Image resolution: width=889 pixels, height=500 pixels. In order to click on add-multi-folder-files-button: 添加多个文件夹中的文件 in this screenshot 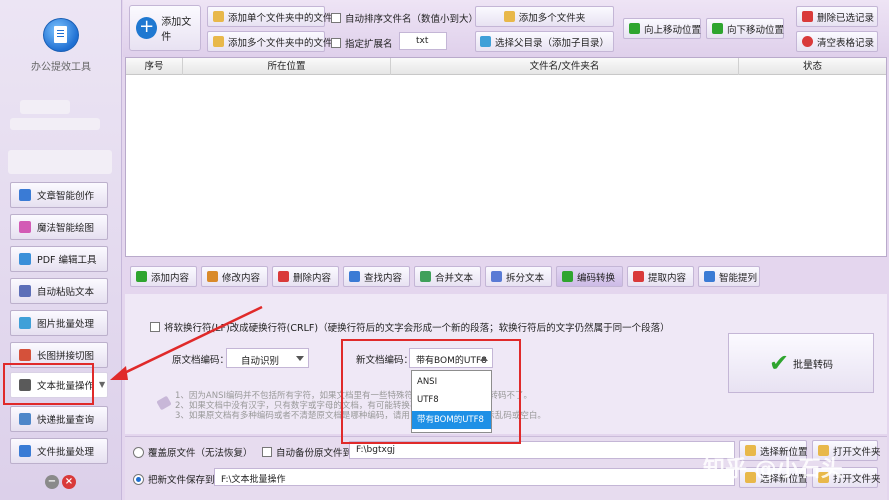, I will do `click(270, 41)`.